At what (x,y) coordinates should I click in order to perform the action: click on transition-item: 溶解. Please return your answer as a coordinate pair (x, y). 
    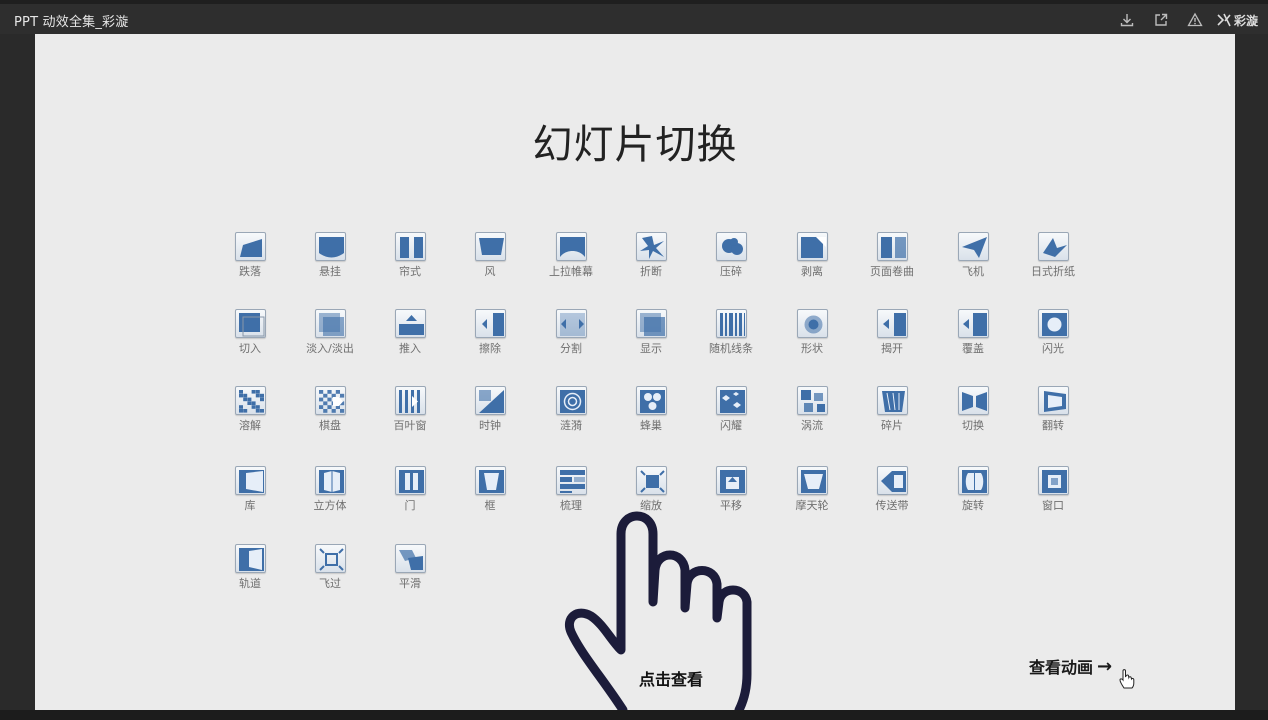
    Looking at the image, I should click on (250, 414).